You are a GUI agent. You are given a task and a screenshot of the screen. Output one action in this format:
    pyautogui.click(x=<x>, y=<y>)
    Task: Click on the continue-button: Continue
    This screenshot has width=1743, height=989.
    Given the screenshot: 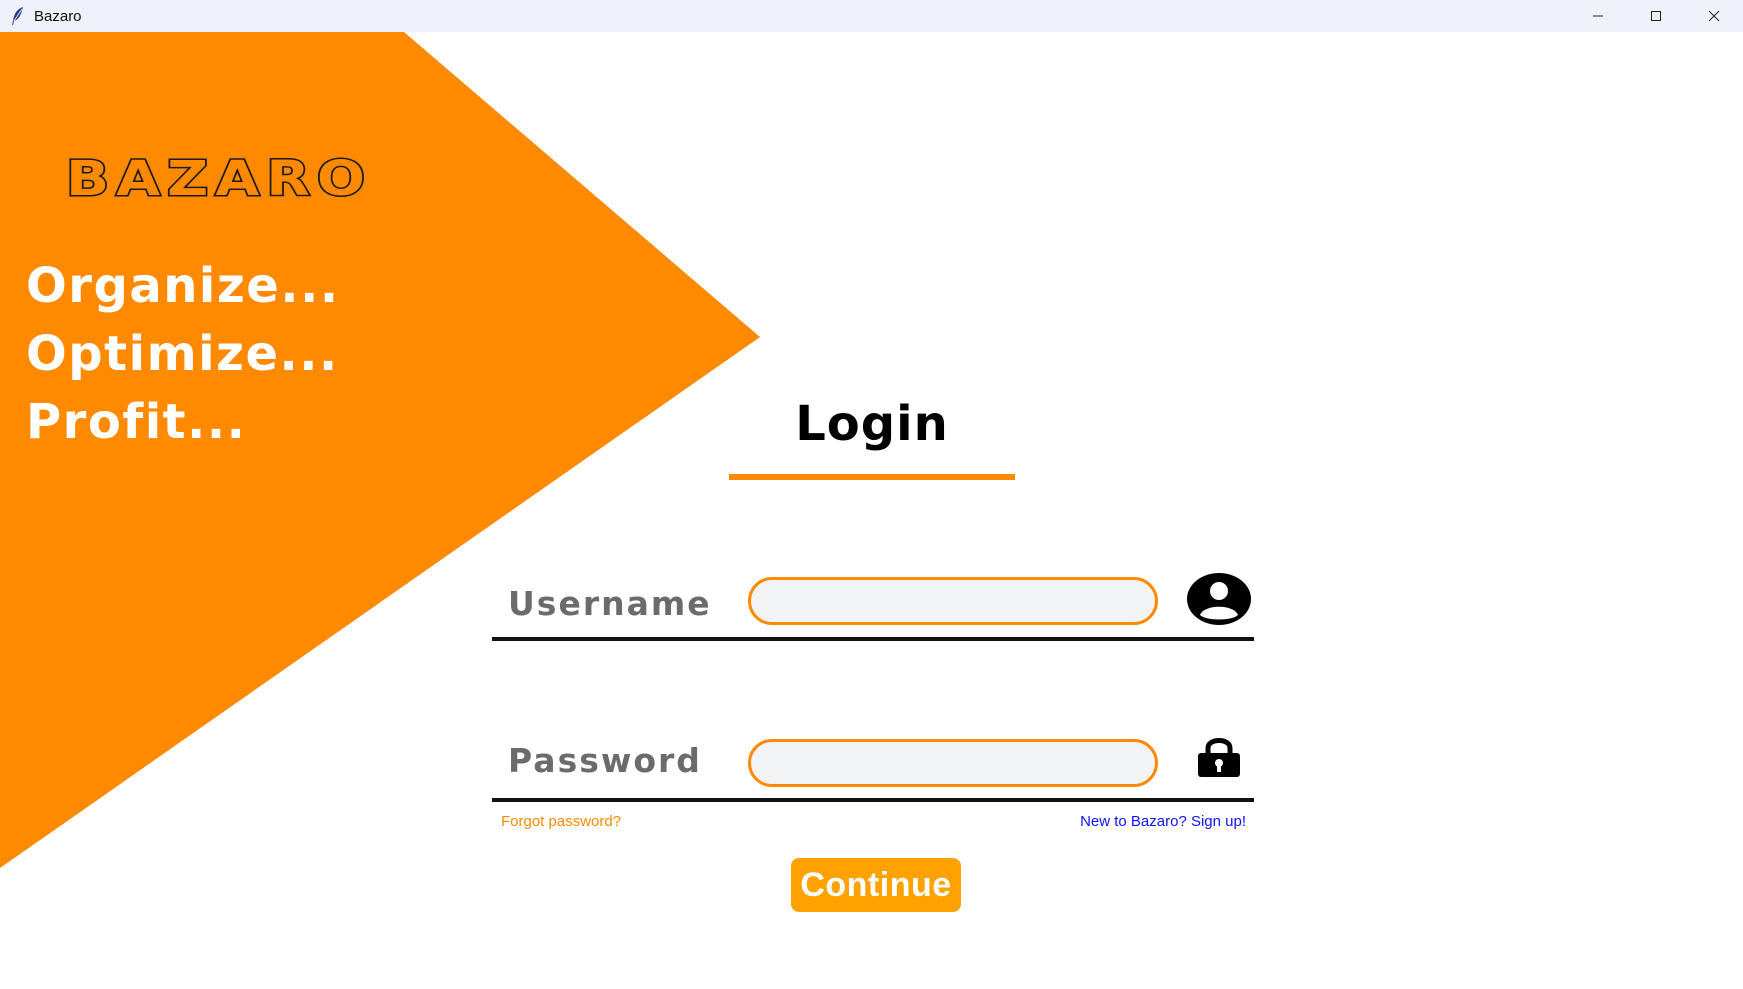 What is the action you would take?
    pyautogui.click(x=876, y=885)
    